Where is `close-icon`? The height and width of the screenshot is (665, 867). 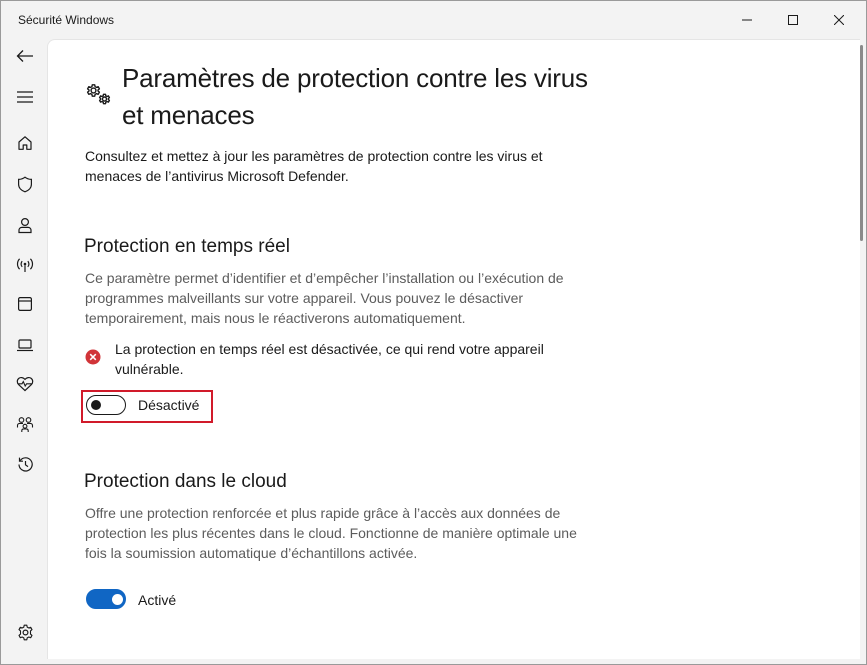
close-icon is located at coordinates (839, 20).